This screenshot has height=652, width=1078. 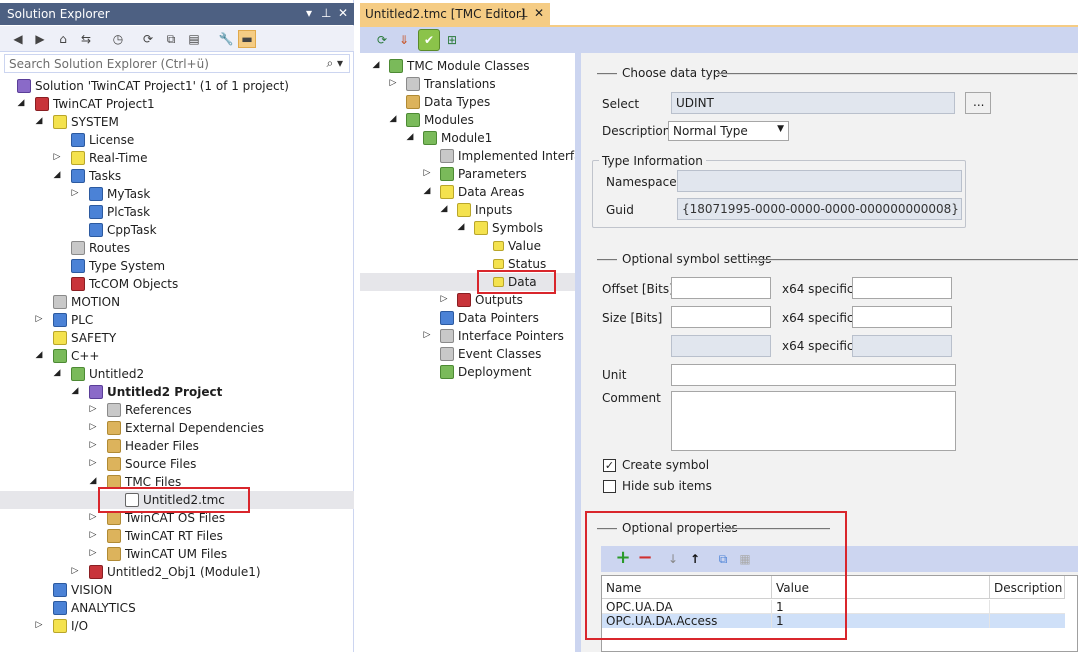 I want to click on tree-item-untitled2-obj1: Untitled2_Obj1 (Module1), so click(x=175, y=572).